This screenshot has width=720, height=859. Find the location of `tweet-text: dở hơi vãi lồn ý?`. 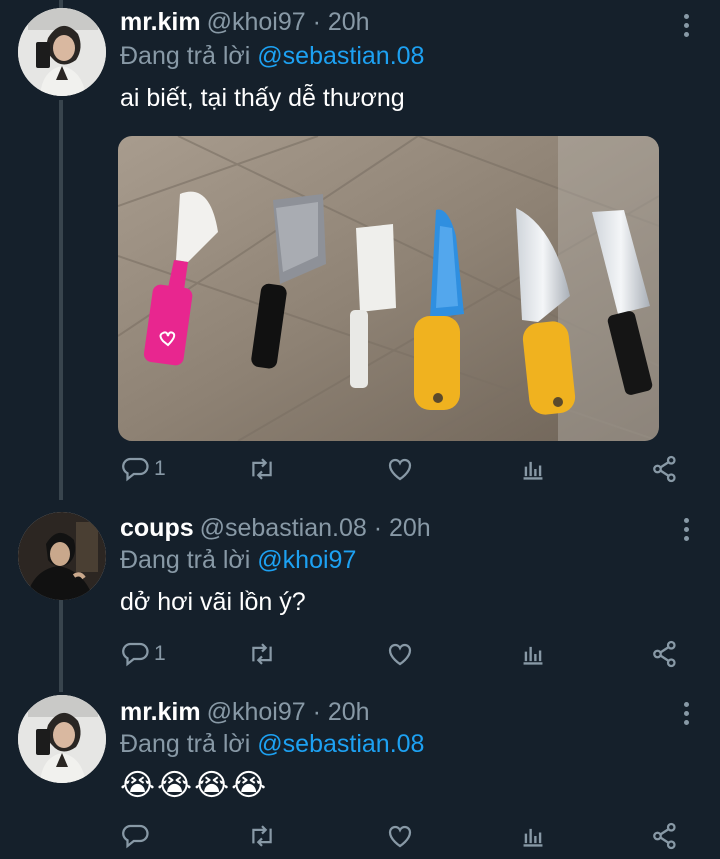

tweet-text: dở hơi vãi lồn ý? is located at coordinates (213, 602).